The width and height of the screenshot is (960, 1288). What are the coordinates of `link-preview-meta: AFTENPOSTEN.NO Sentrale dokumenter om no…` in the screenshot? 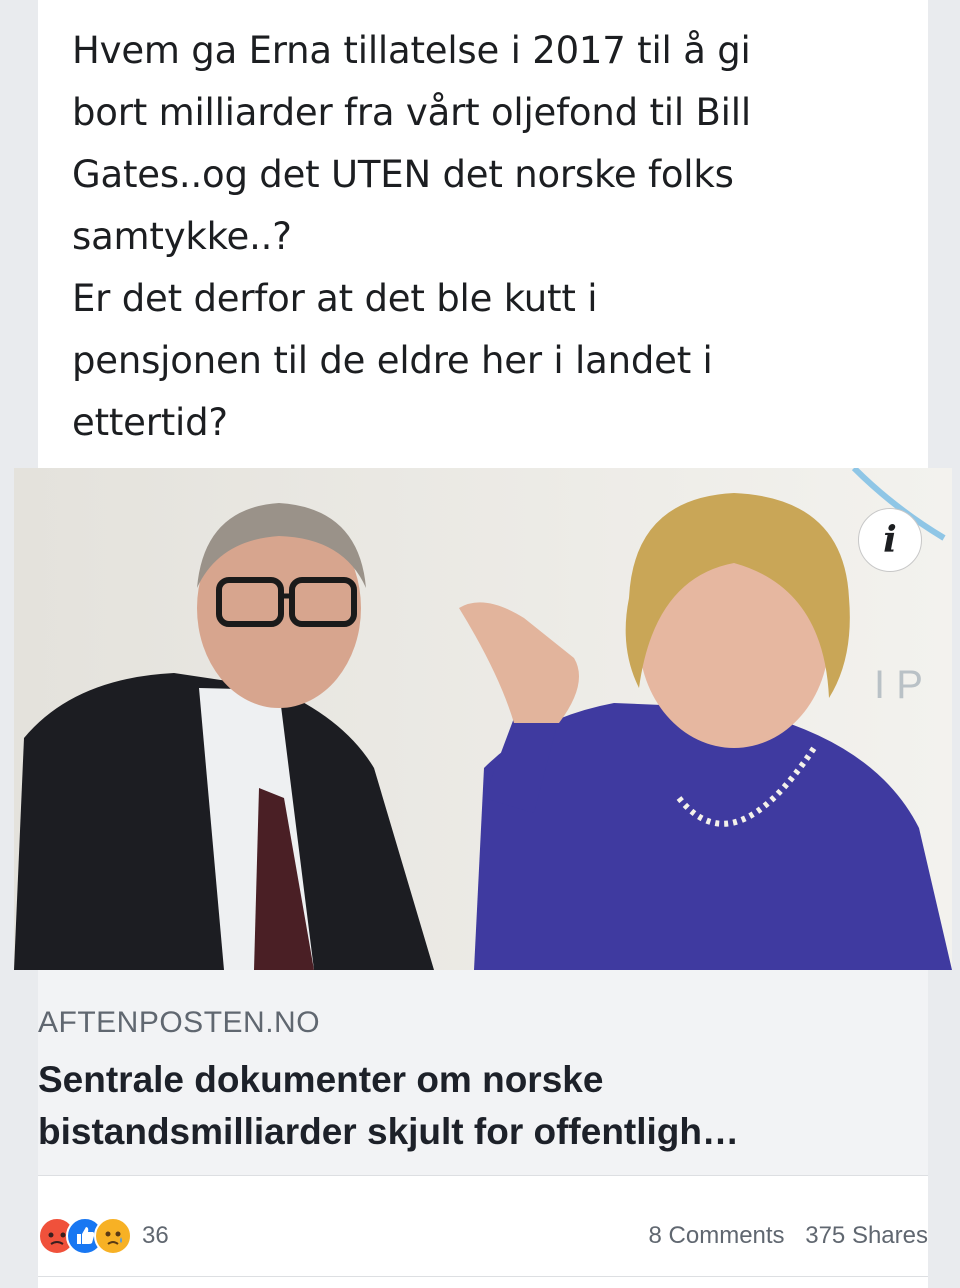 It's located at (483, 1073).